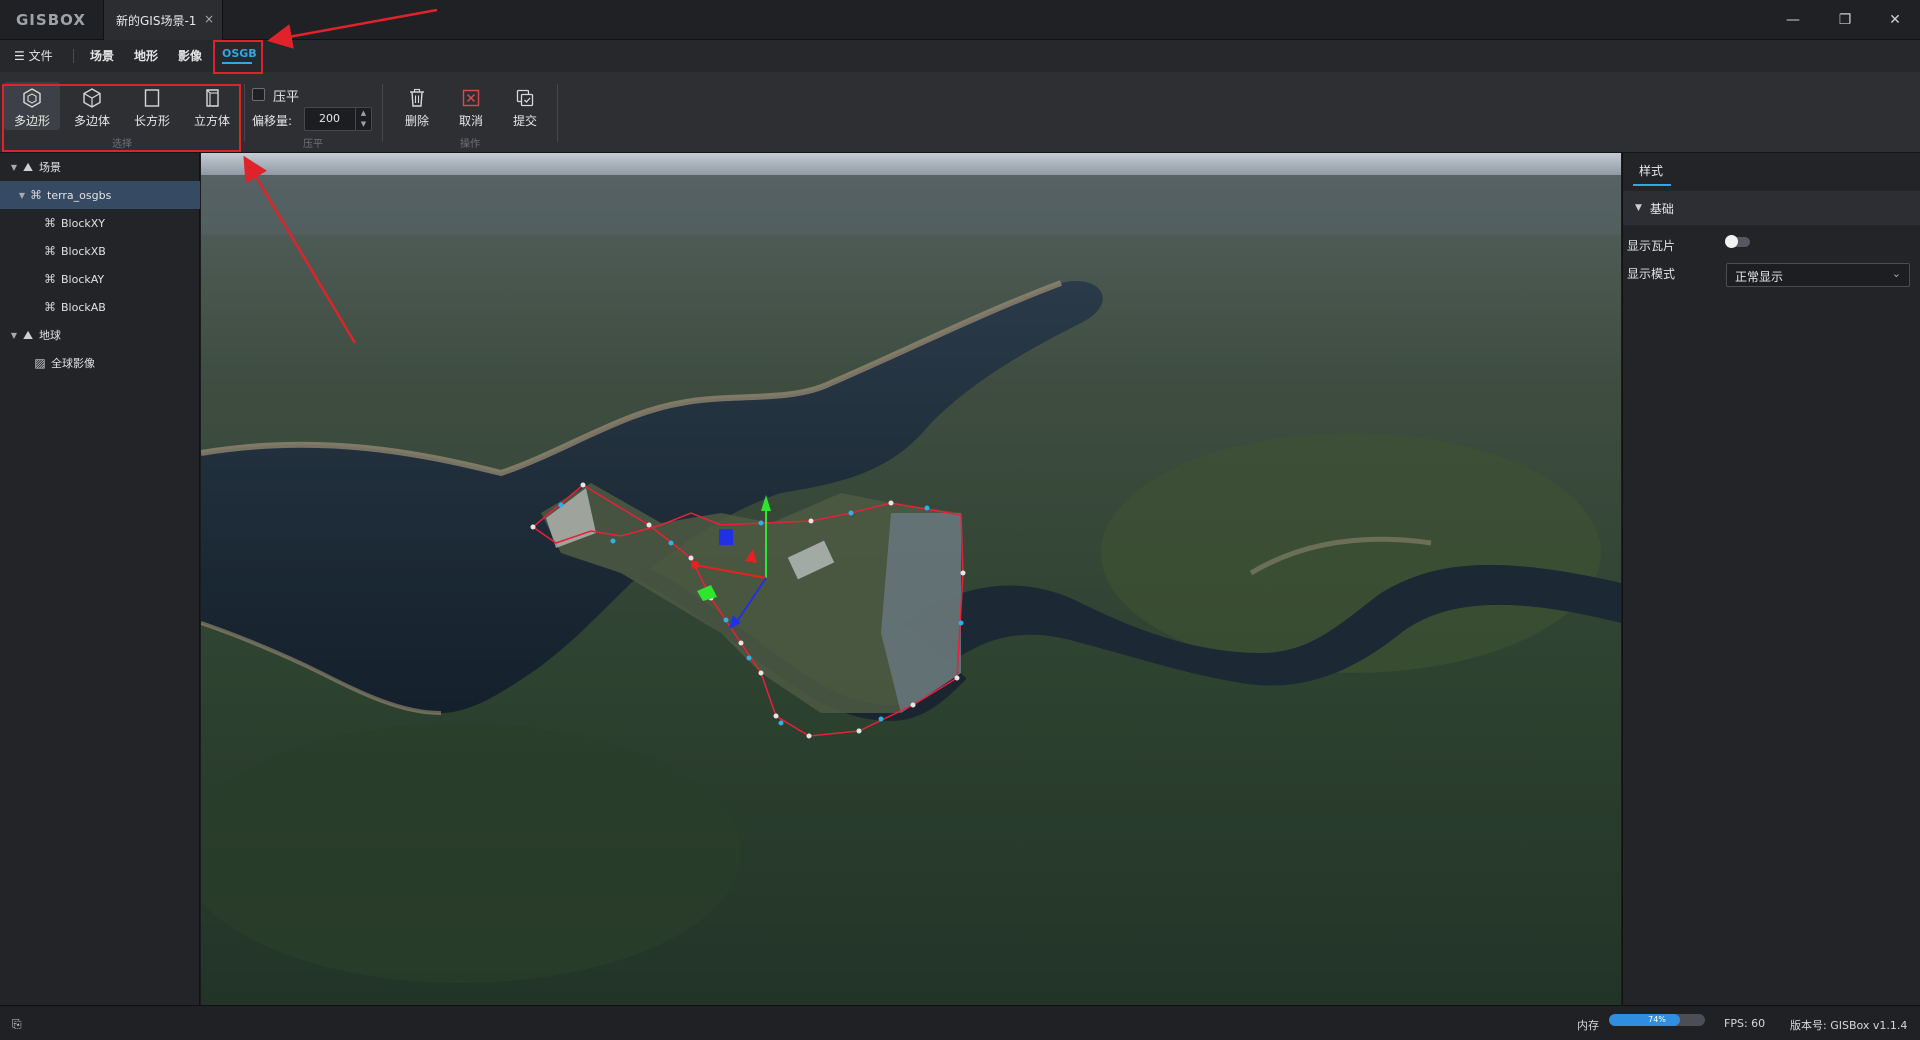 The height and width of the screenshot is (1040, 1920). What do you see at coordinates (1759, 277) in the screenshot?
I see `display-mode-value: 正常显示` at bounding box center [1759, 277].